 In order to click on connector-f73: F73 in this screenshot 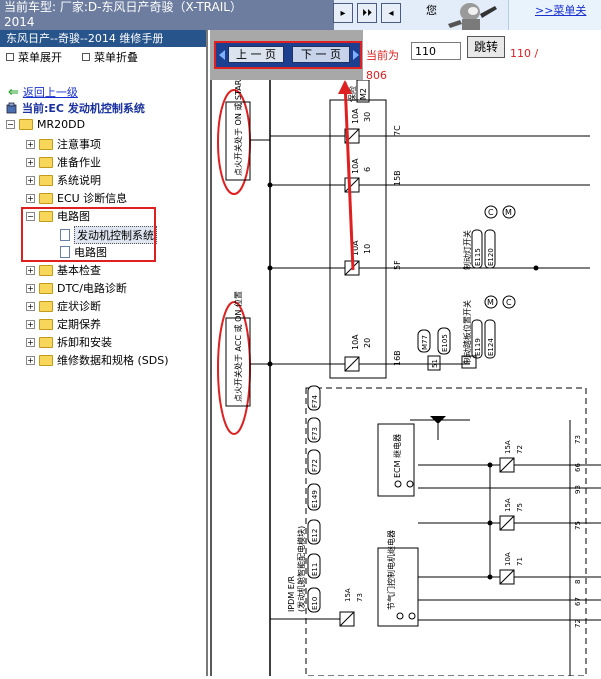, I will do `click(315, 433)`.